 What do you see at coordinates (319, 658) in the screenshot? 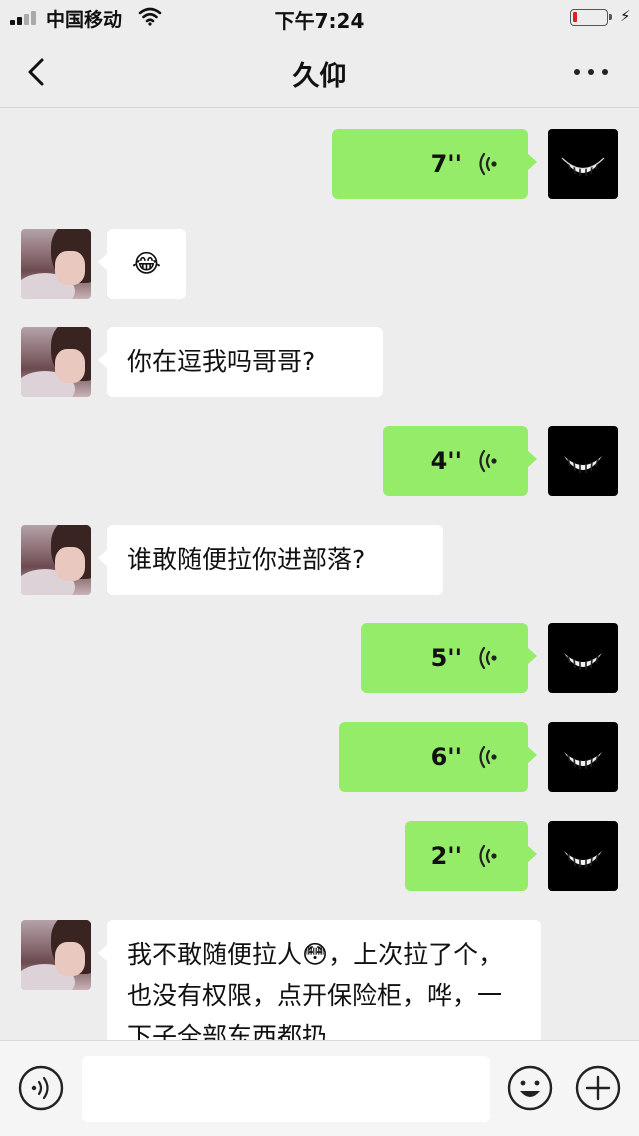
I see `message-row: 5''` at bounding box center [319, 658].